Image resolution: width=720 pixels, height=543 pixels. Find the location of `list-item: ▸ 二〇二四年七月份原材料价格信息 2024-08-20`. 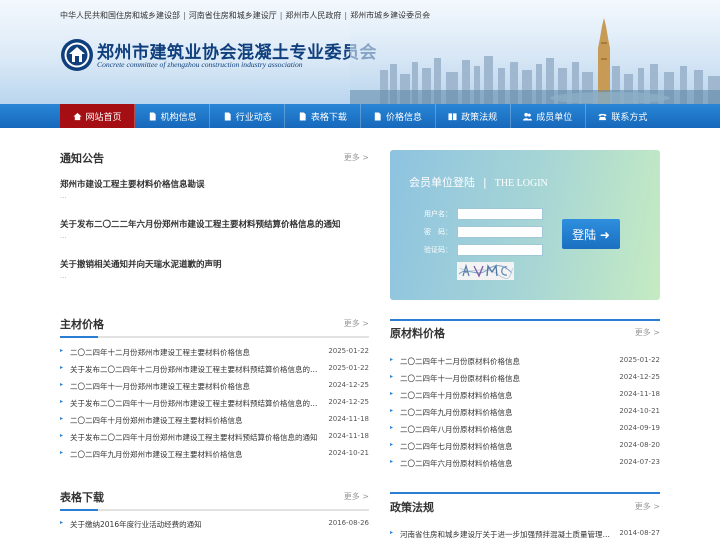

list-item: ▸ 二〇二四年七月份原材料价格信息 2024-08-20 is located at coordinates (525, 448).